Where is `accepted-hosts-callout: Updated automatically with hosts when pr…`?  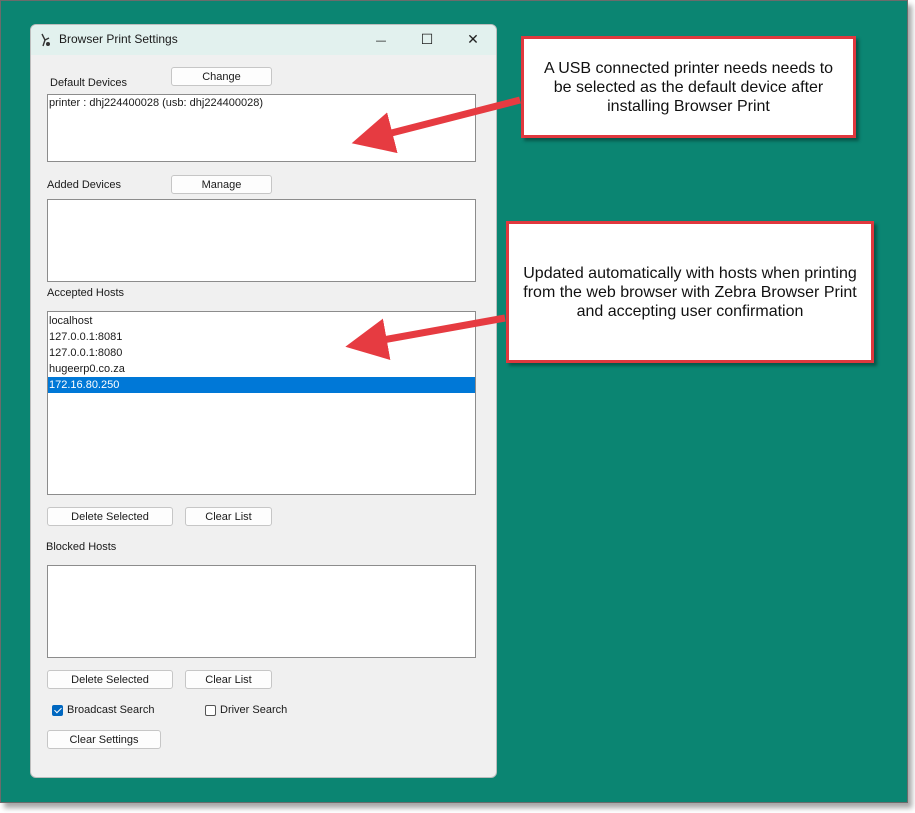
accepted-hosts-callout: Updated automatically with hosts when pr… is located at coordinates (690, 292).